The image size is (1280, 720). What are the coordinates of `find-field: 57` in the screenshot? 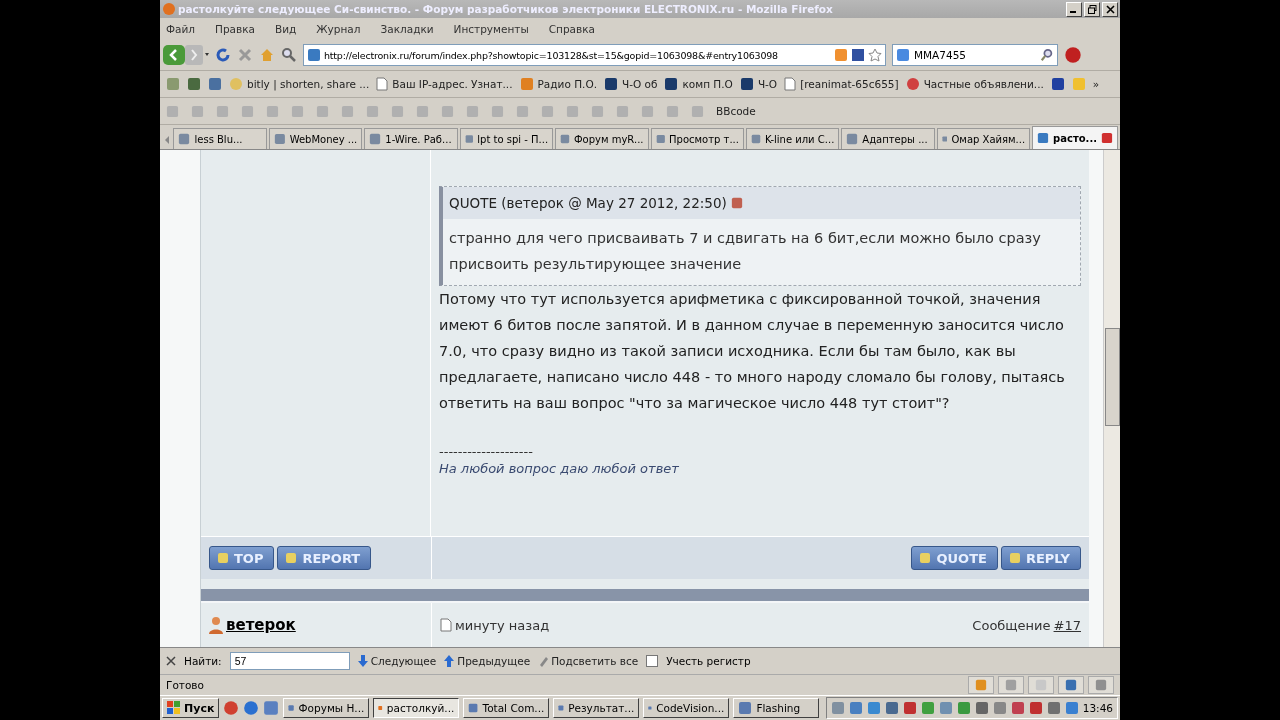 It's located at (289, 661).